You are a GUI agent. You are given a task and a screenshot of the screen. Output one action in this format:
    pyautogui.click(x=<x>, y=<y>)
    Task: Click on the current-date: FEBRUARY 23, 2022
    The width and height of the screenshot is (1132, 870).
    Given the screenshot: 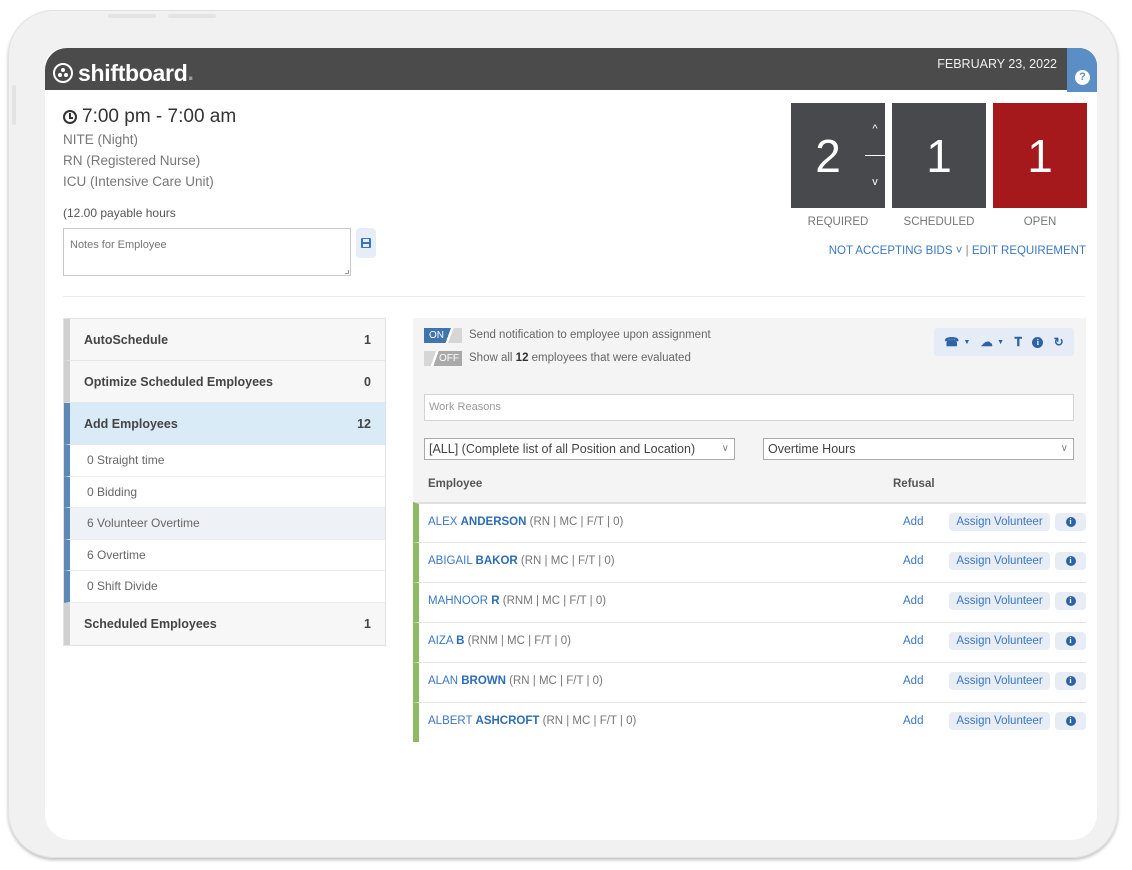 What is the action you would take?
    pyautogui.click(x=997, y=64)
    